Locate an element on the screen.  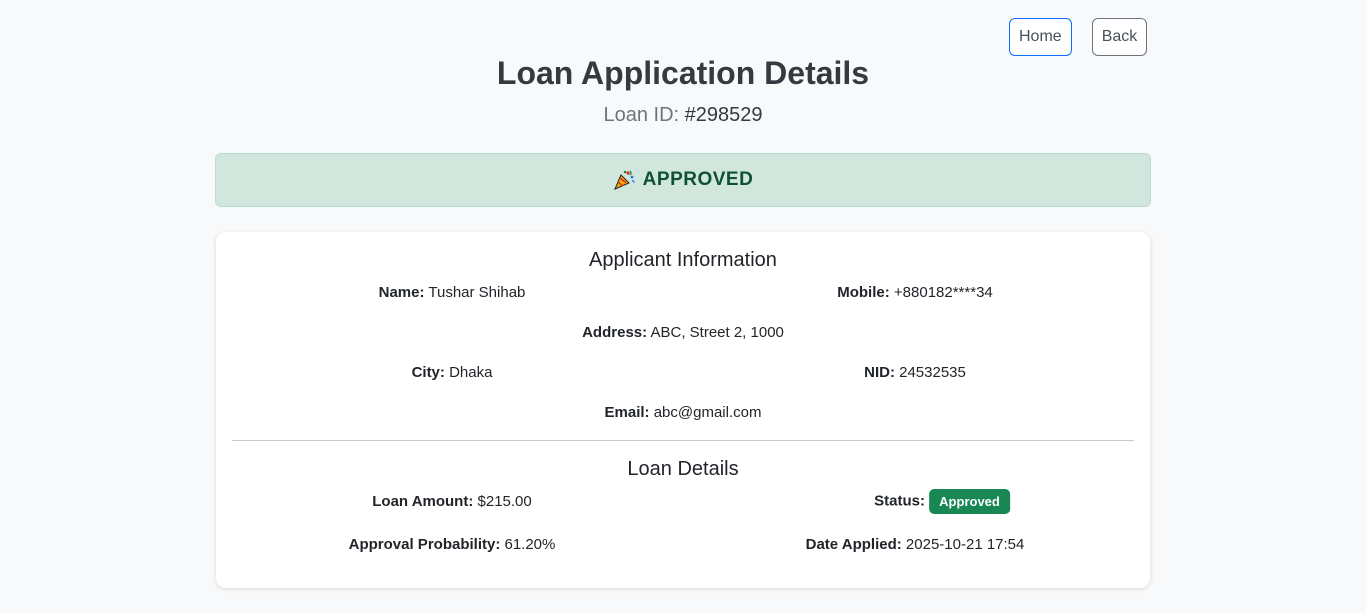
date-applied-value: 2025-10-21 17:54 is located at coordinates (965, 544).